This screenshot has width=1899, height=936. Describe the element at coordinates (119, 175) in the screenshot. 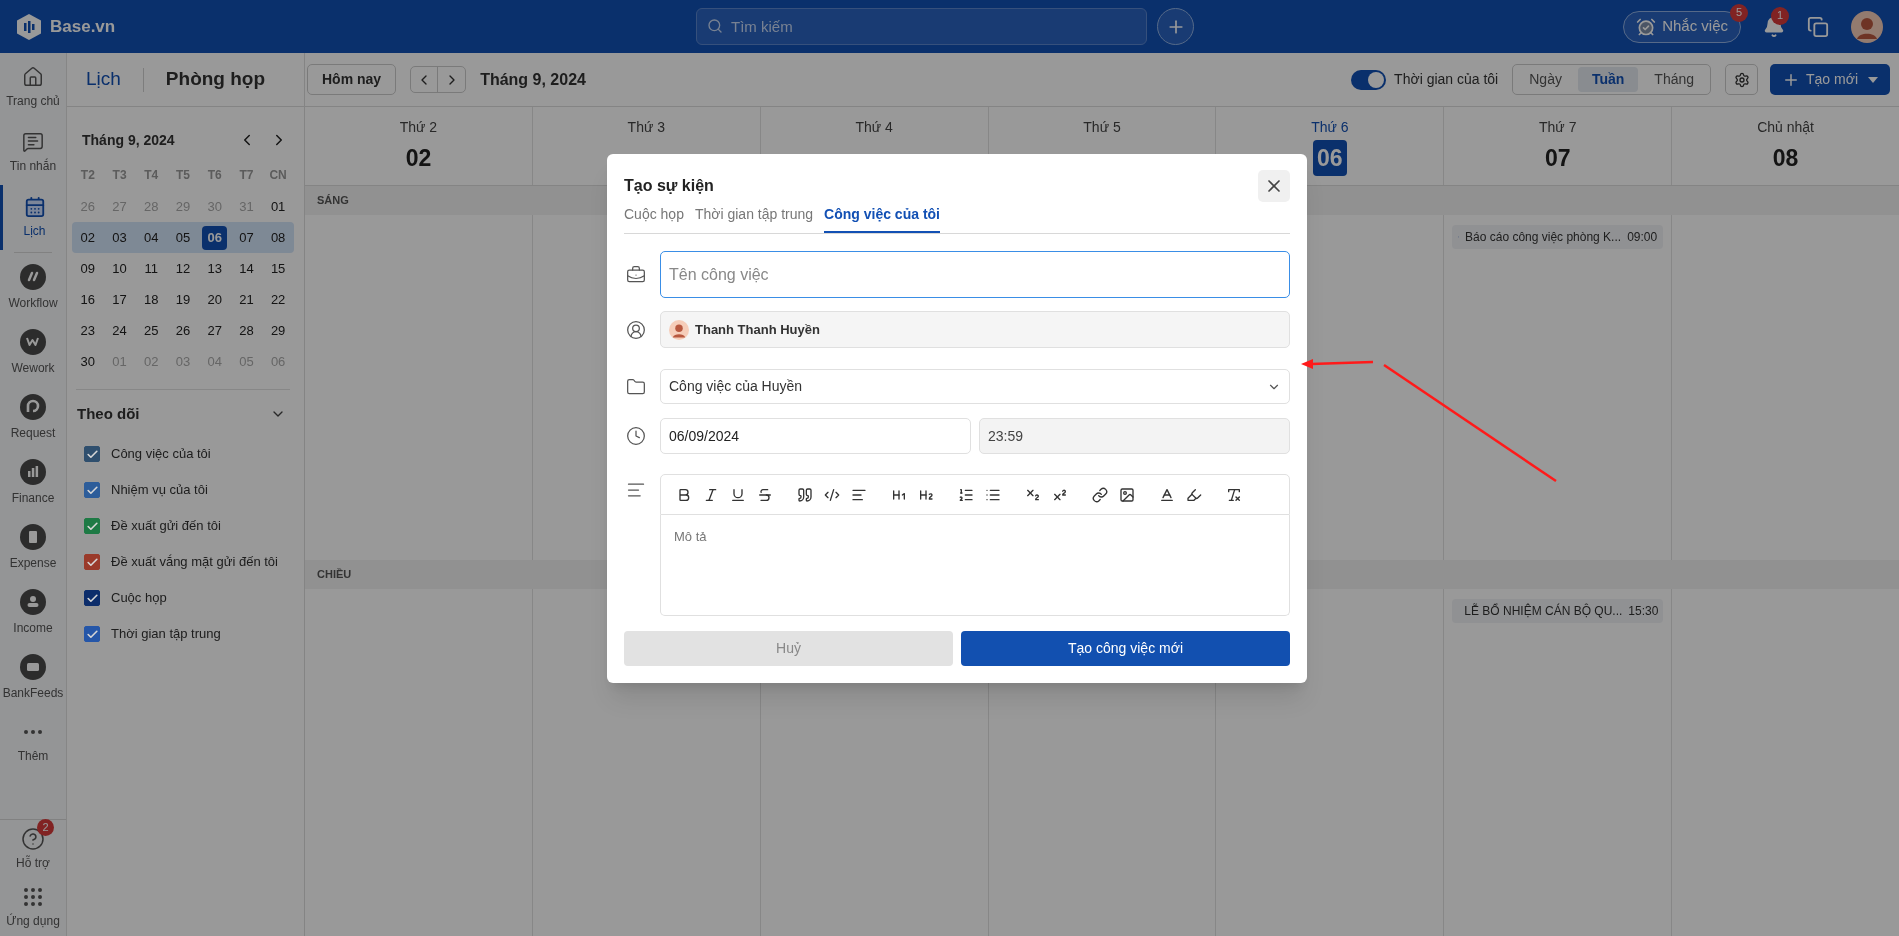

I see `weekday-label: T3` at that location.